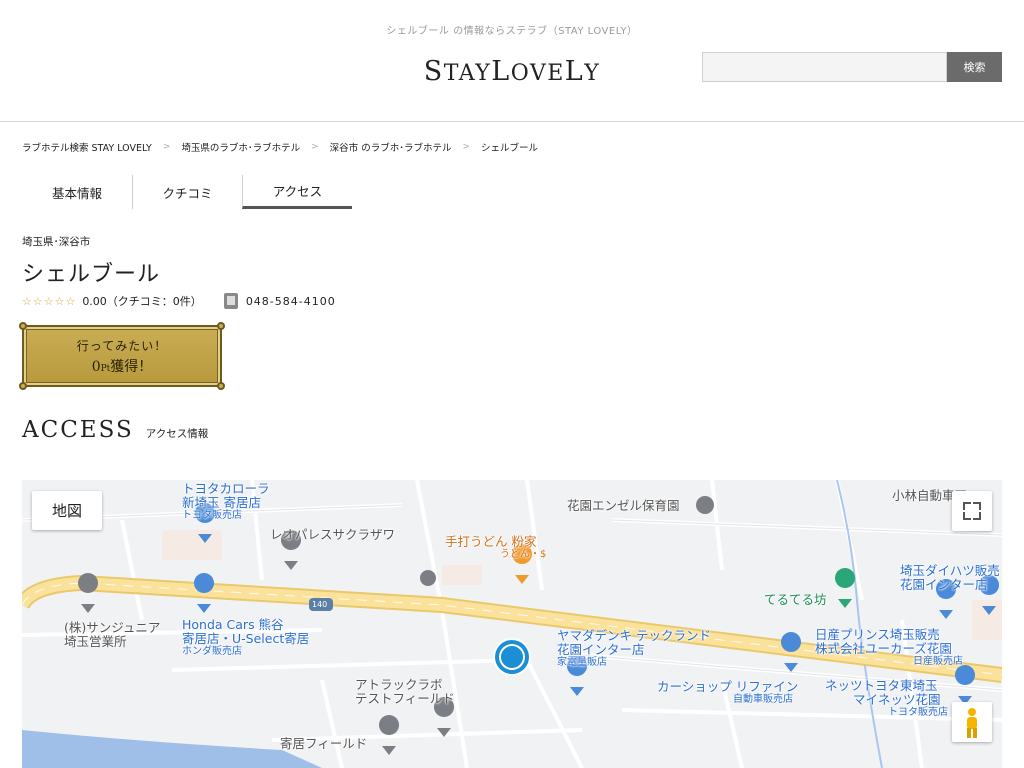  What do you see at coordinates (889, 648) in the screenshot?
I see `poi-nissan: 日産プリンス埼玉販売 株式会社ユーカーズ花園 日産販売店` at bounding box center [889, 648].